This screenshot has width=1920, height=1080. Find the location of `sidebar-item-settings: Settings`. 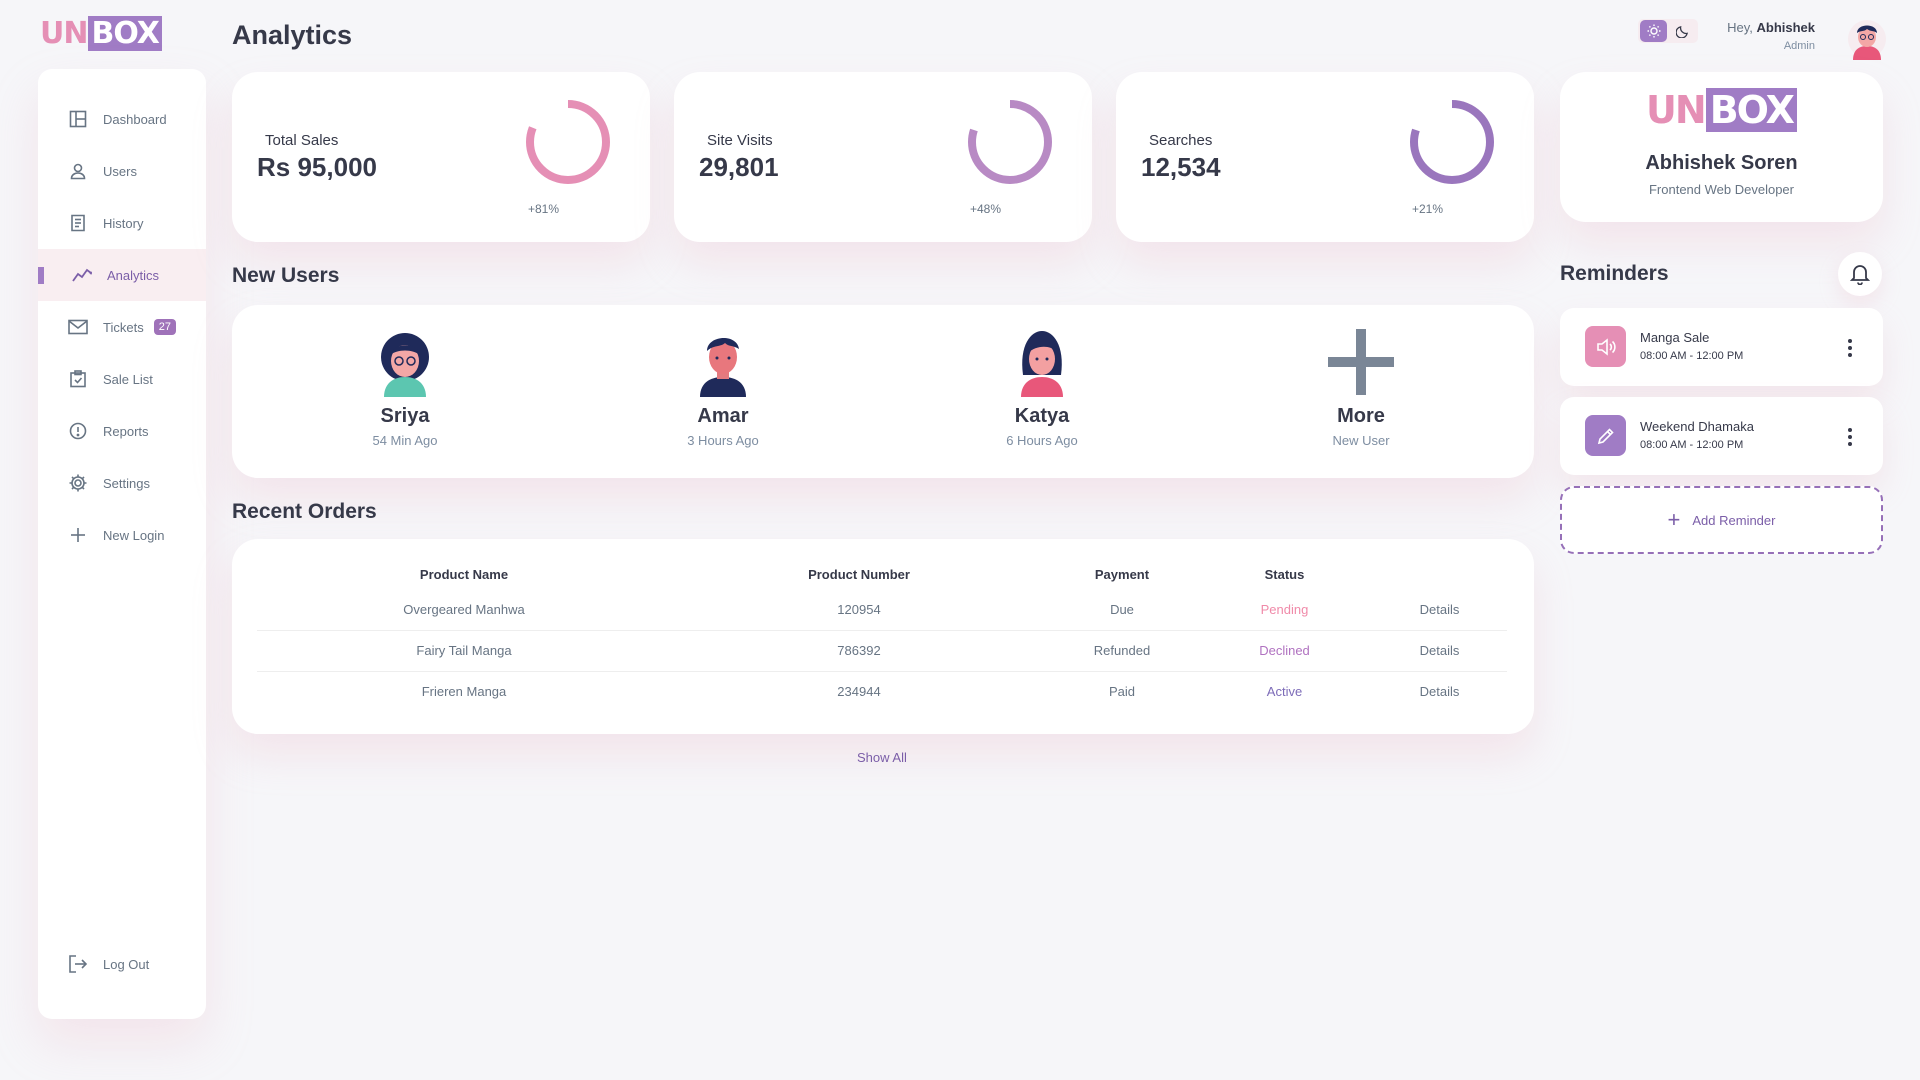

sidebar-item-settings: Settings is located at coordinates (122, 483).